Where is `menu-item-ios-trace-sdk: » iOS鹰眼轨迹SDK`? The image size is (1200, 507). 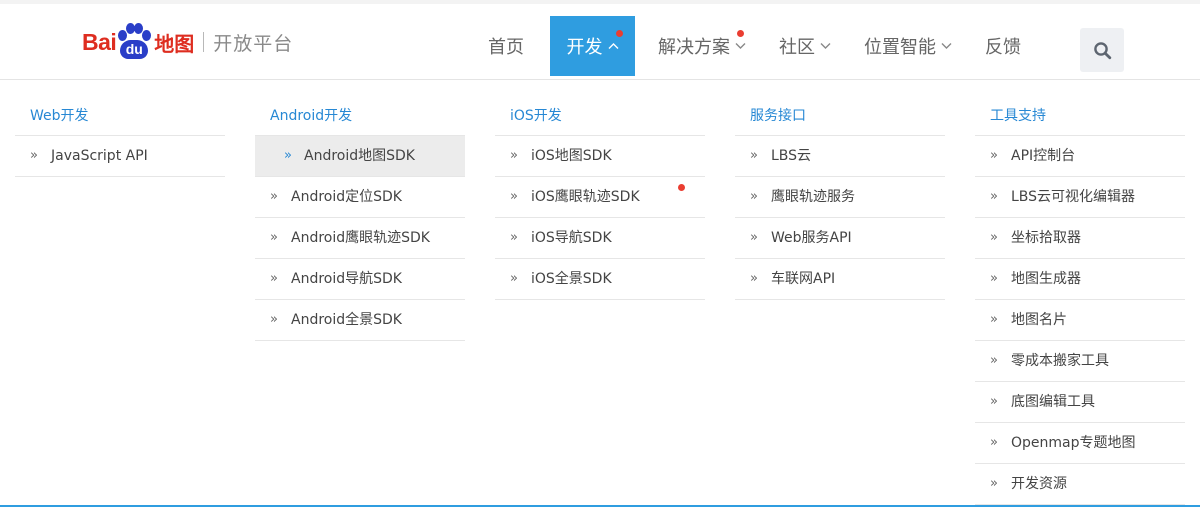
menu-item-ios-trace-sdk: » iOS鹰眼轨迹SDK is located at coordinates (600, 197).